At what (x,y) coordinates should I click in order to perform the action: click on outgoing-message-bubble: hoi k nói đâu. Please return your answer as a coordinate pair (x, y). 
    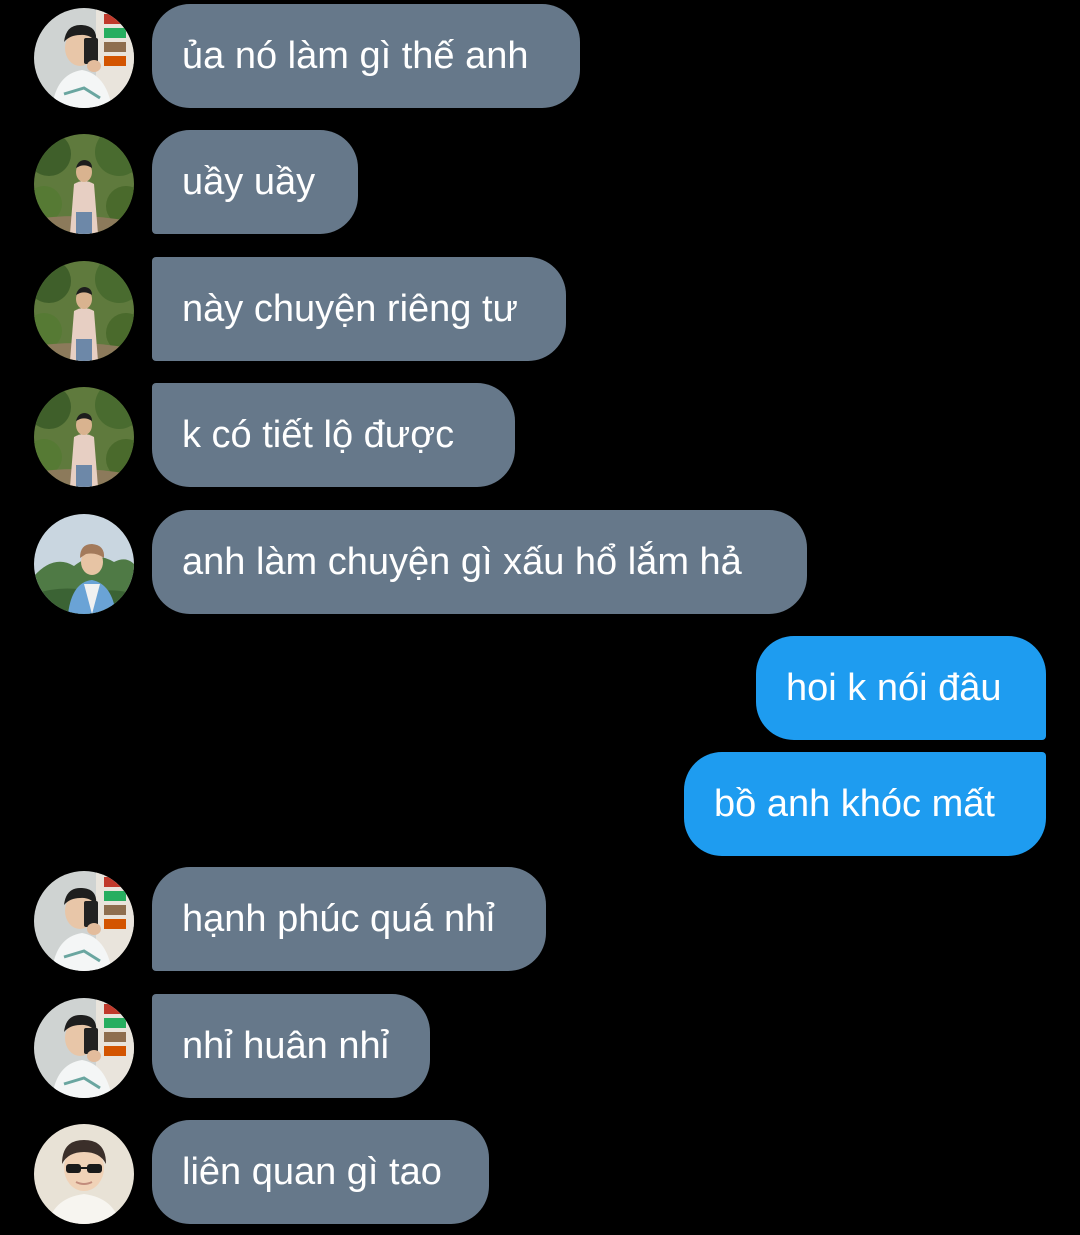
    Looking at the image, I should click on (901, 688).